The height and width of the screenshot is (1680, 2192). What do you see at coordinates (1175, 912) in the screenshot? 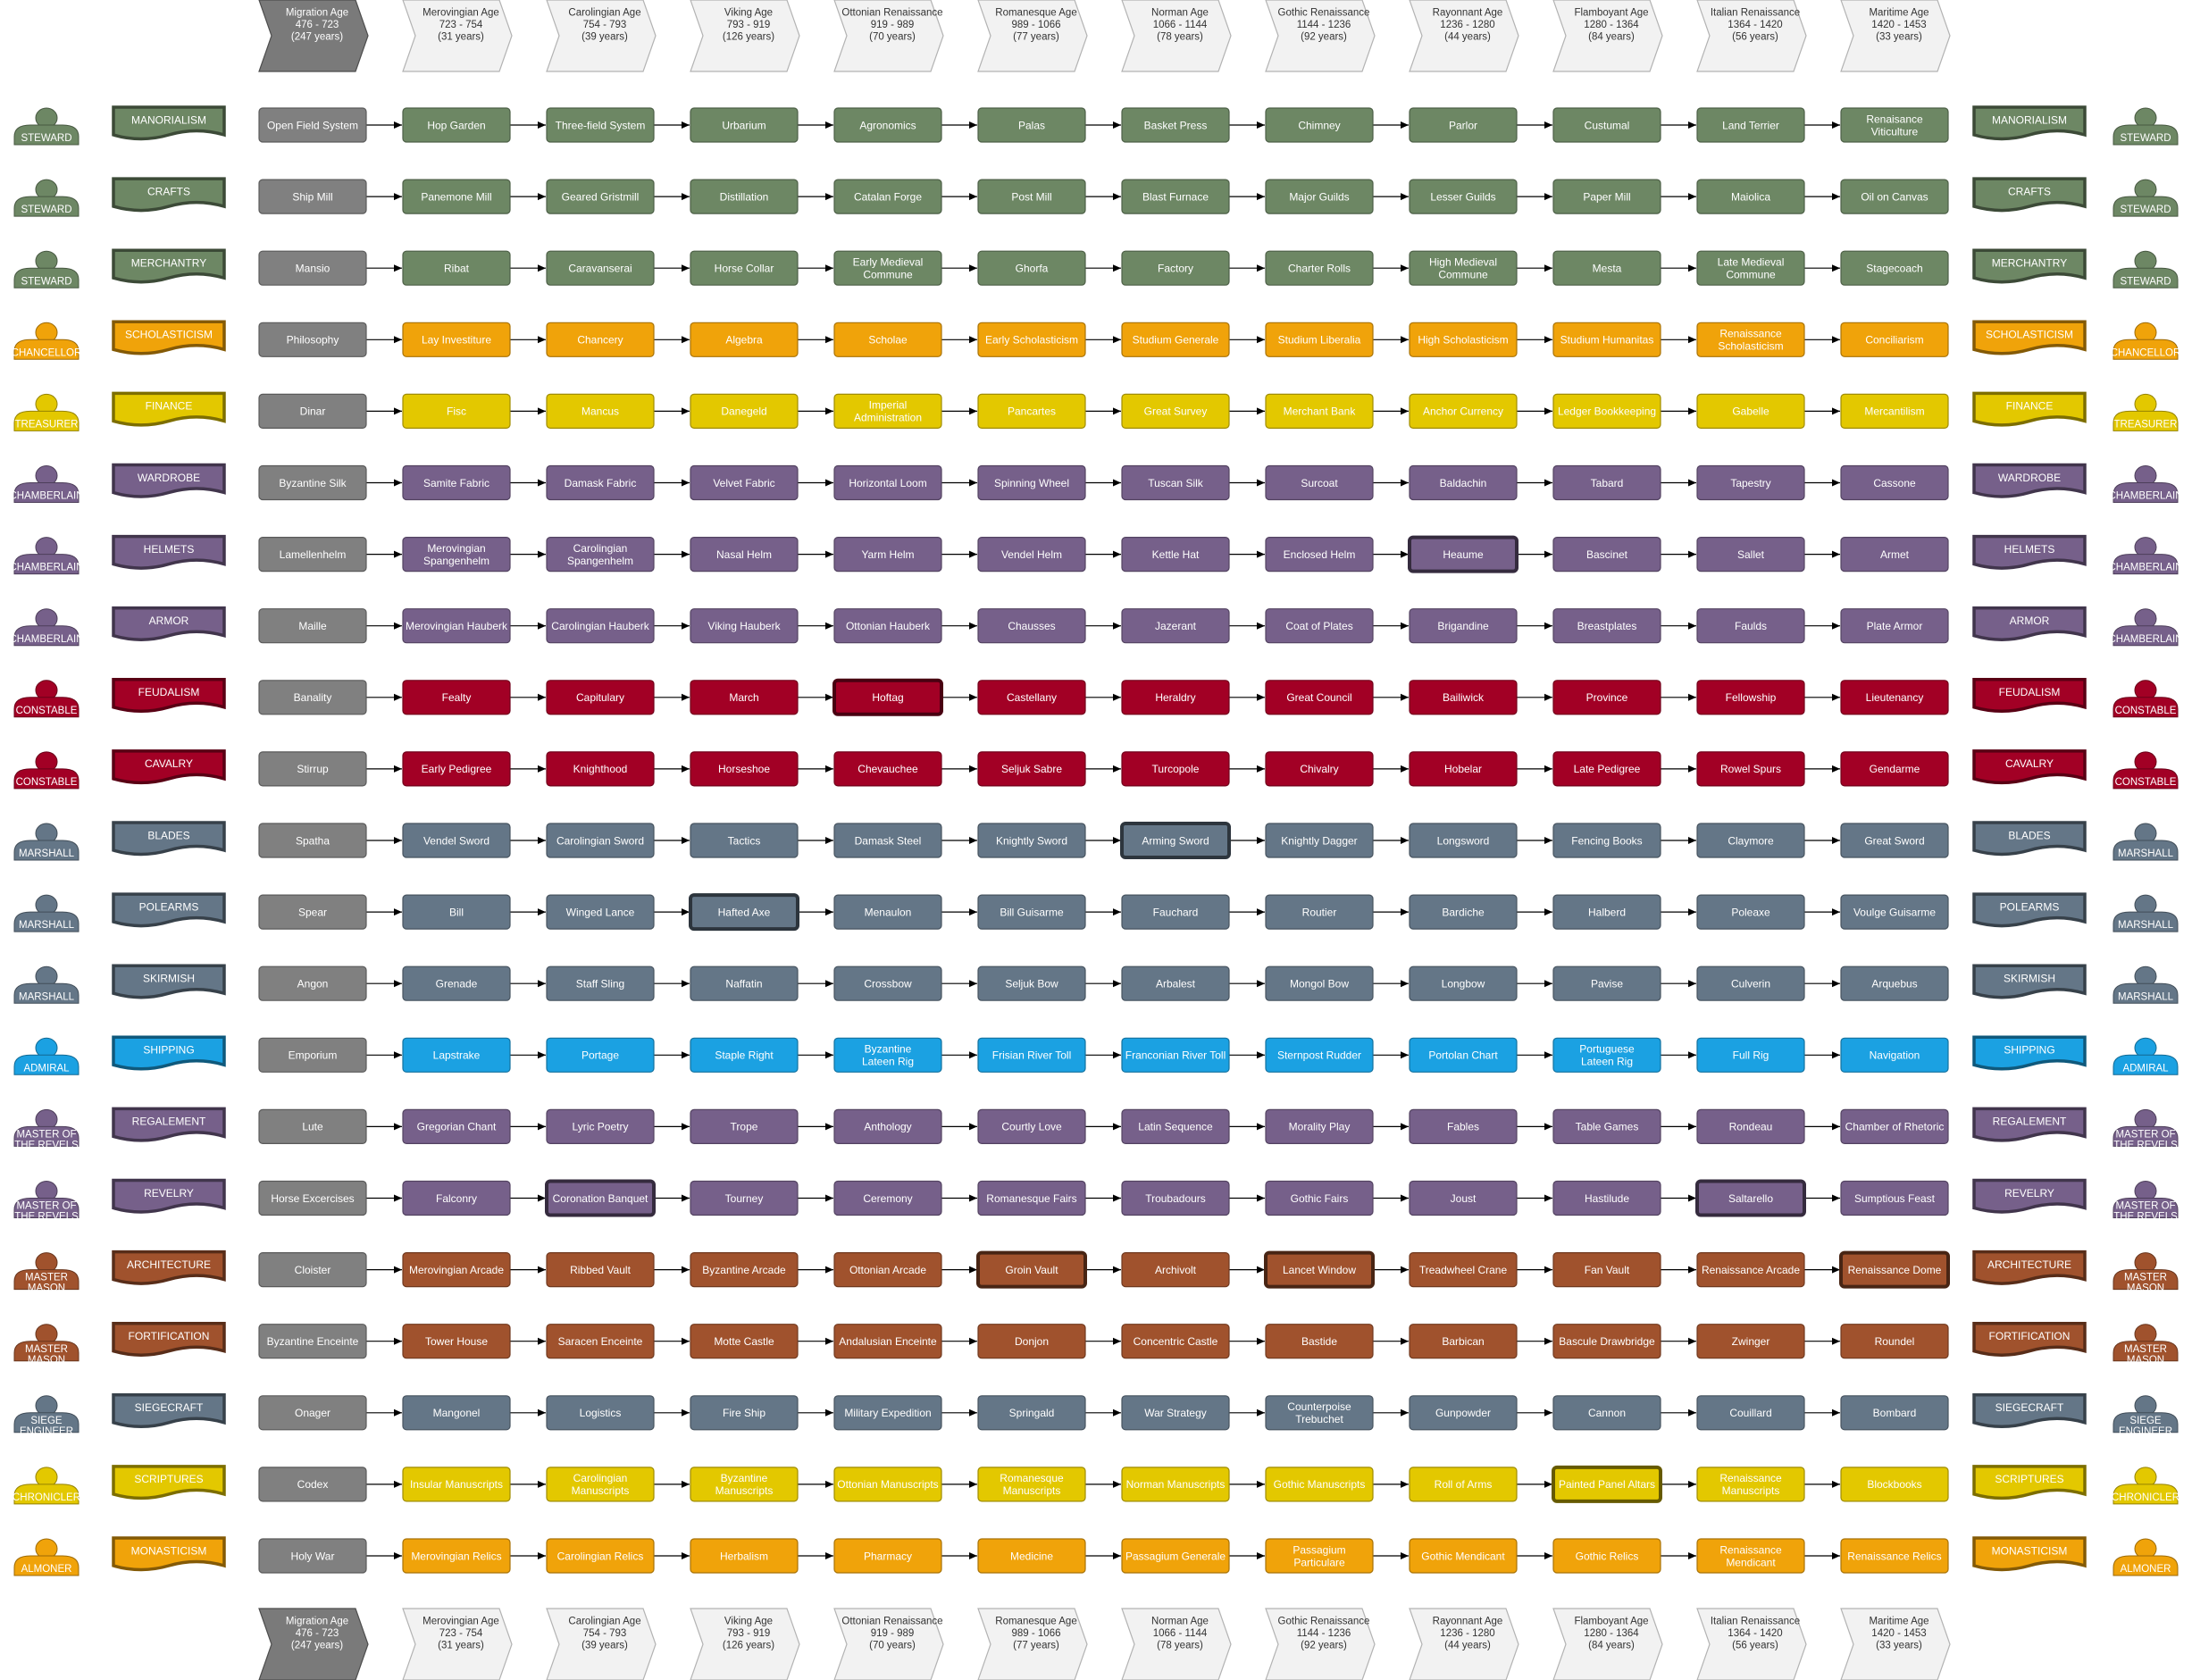
I see `tech-fauchard: Fauchard` at bounding box center [1175, 912].